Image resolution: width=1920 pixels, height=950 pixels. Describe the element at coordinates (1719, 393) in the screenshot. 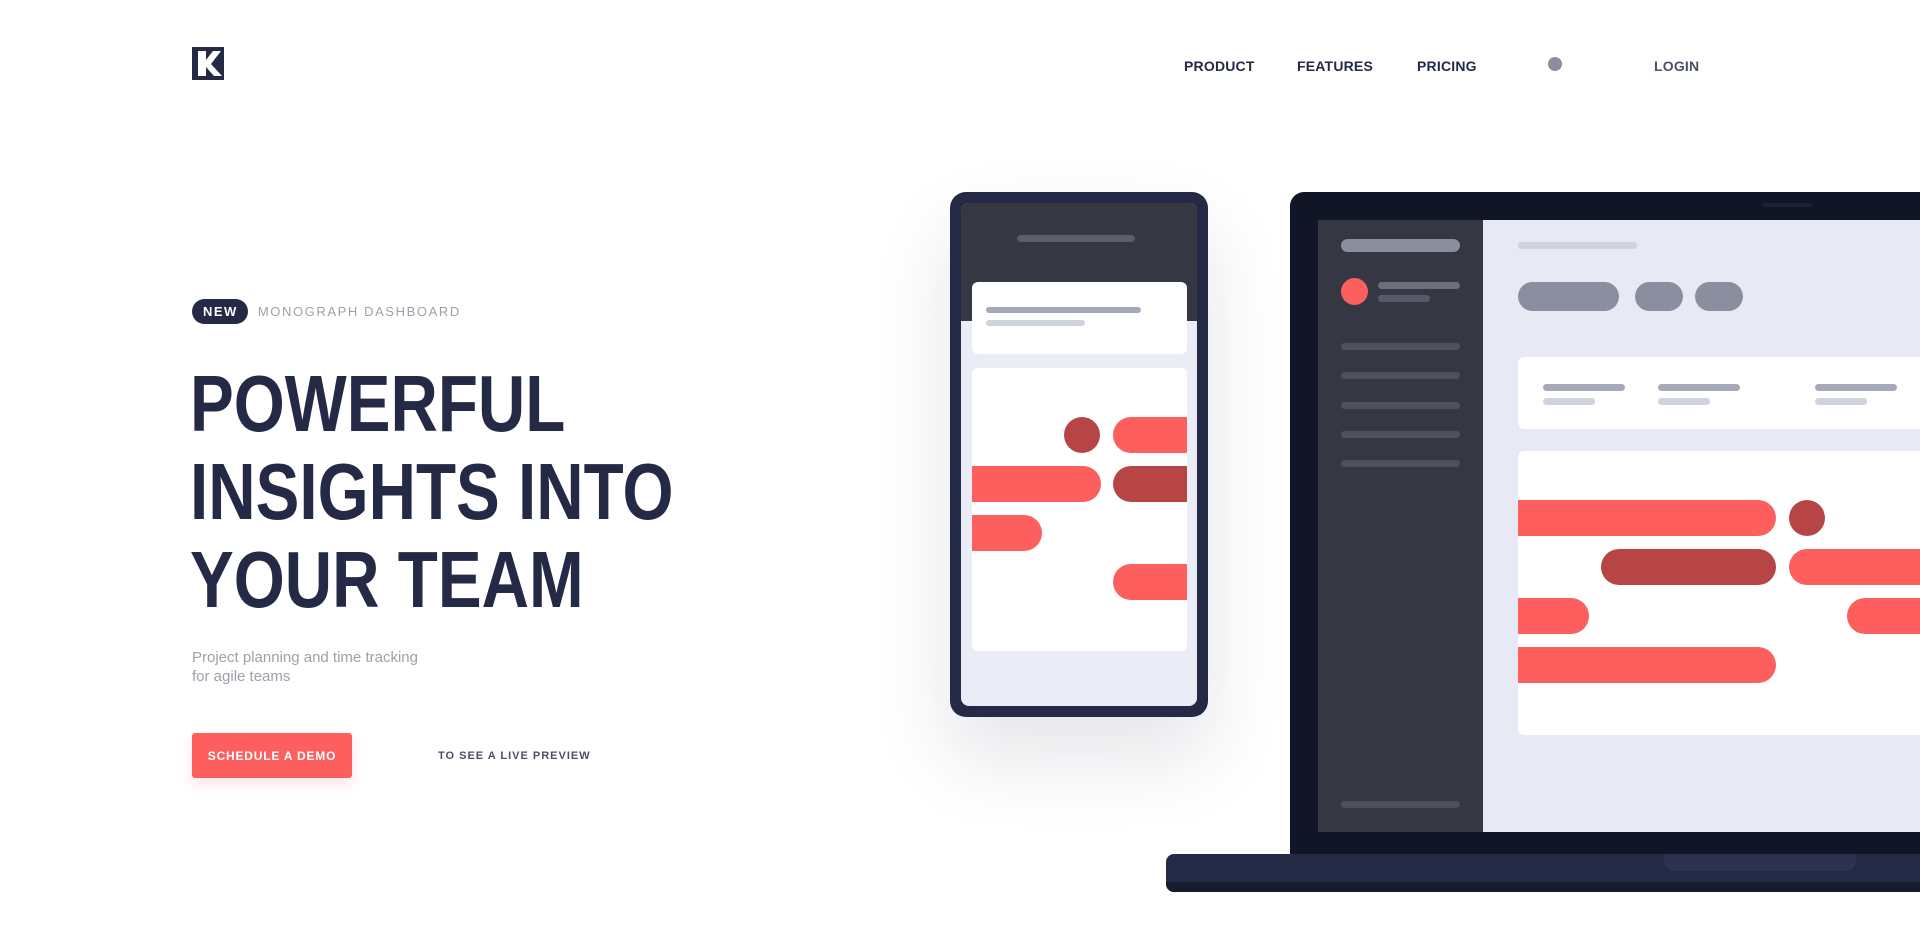

I see `dashboard-stats-panel` at that location.